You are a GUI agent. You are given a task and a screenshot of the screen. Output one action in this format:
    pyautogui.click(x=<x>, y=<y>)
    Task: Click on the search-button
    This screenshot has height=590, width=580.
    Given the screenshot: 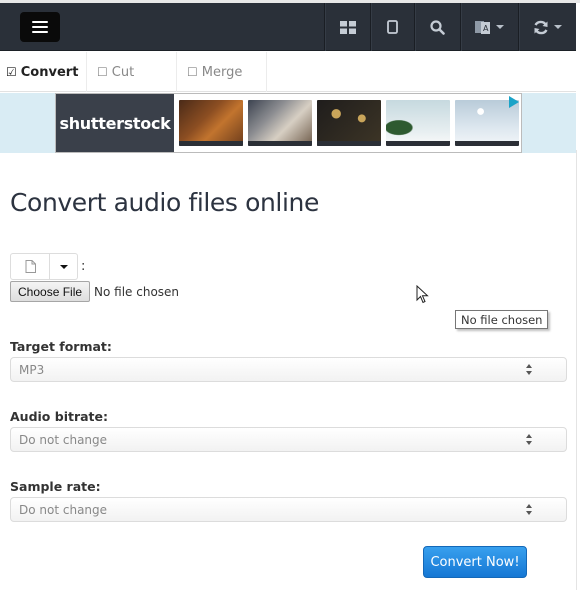 What is the action you would take?
    pyautogui.click(x=437, y=27)
    